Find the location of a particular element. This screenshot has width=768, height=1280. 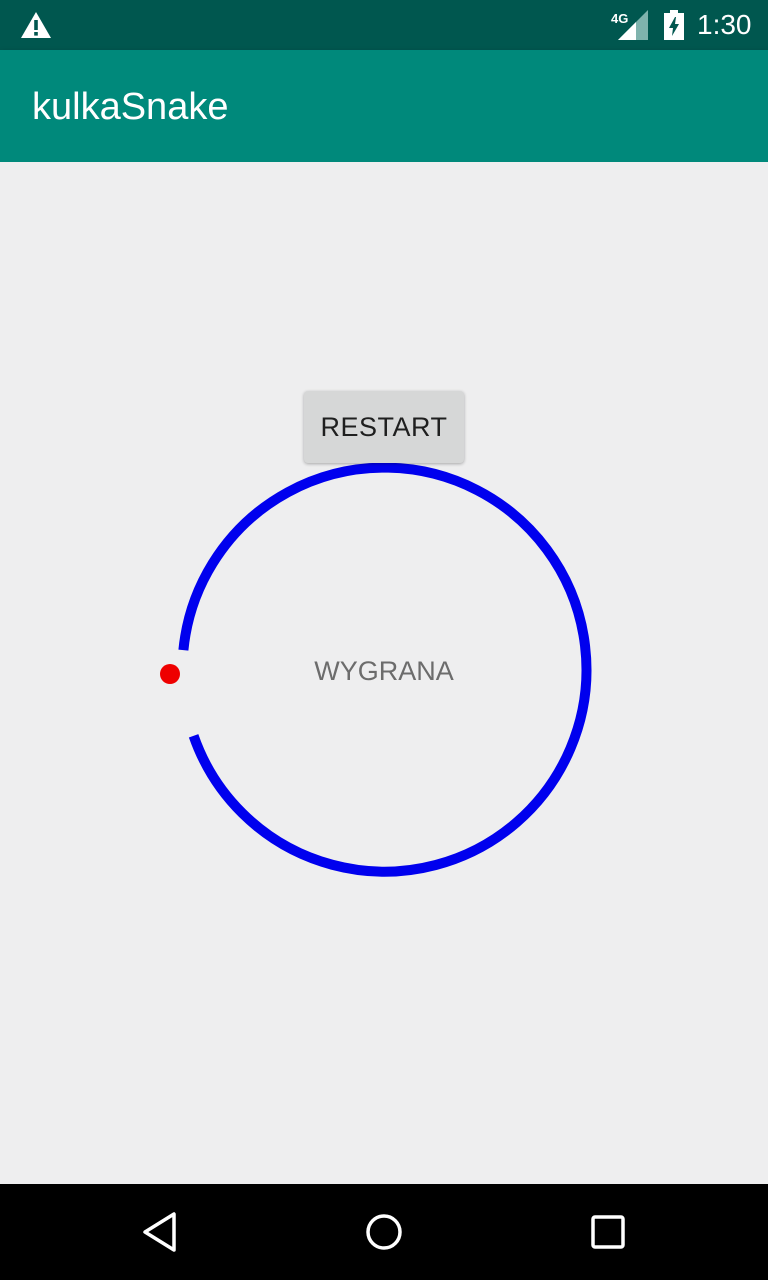

recents-icon is located at coordinates (608, 1232).